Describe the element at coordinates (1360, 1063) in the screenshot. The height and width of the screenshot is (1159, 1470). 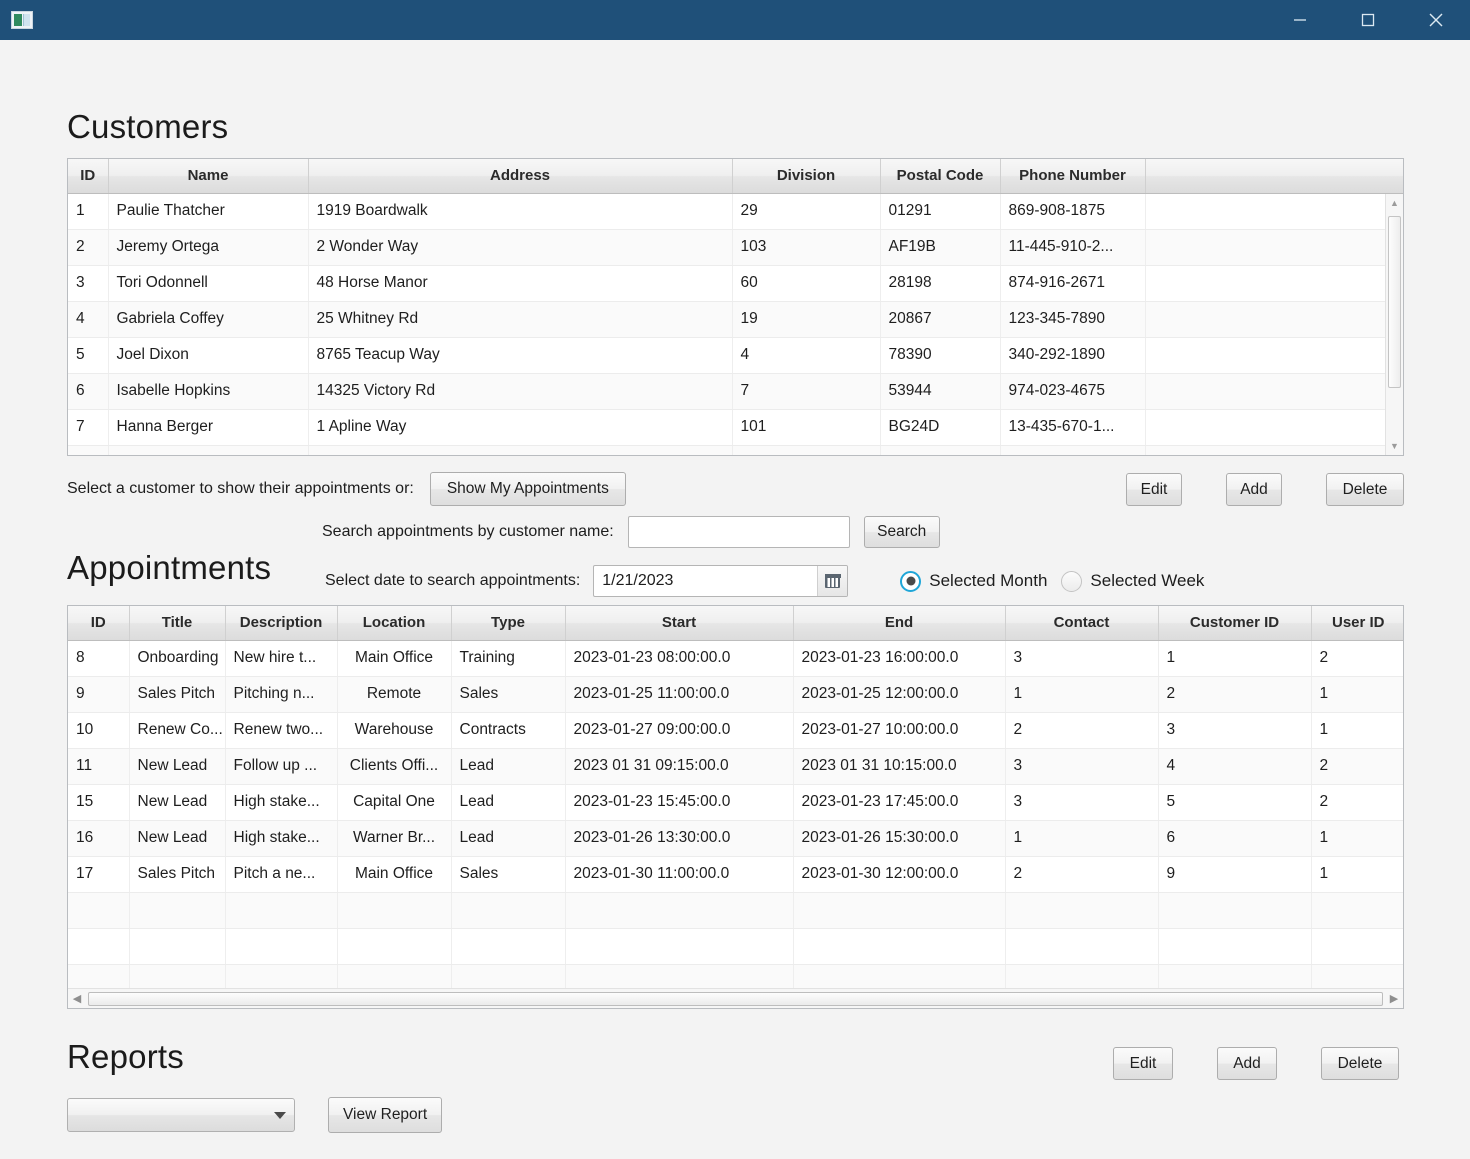
I see `appointment-delete-button: Delete` at that location.